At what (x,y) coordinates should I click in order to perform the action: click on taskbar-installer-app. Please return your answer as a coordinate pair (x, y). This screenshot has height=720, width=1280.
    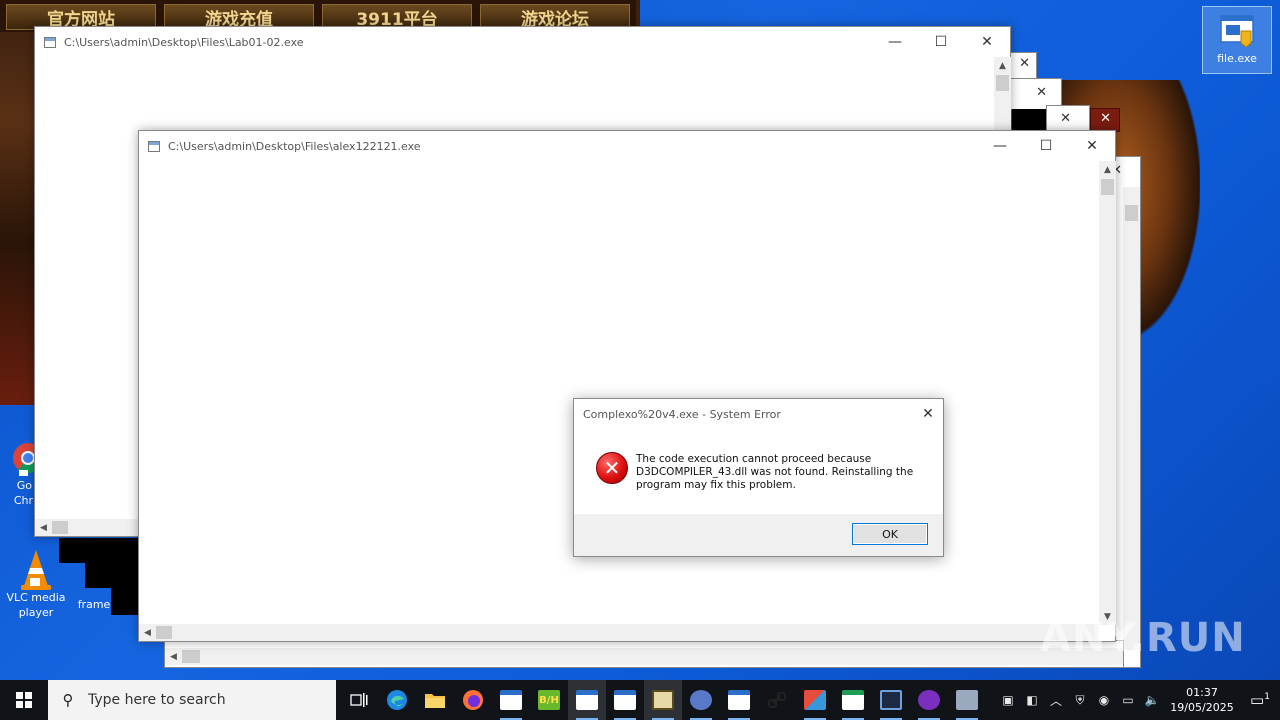
    Looking at the image, I should click on (967, 700).